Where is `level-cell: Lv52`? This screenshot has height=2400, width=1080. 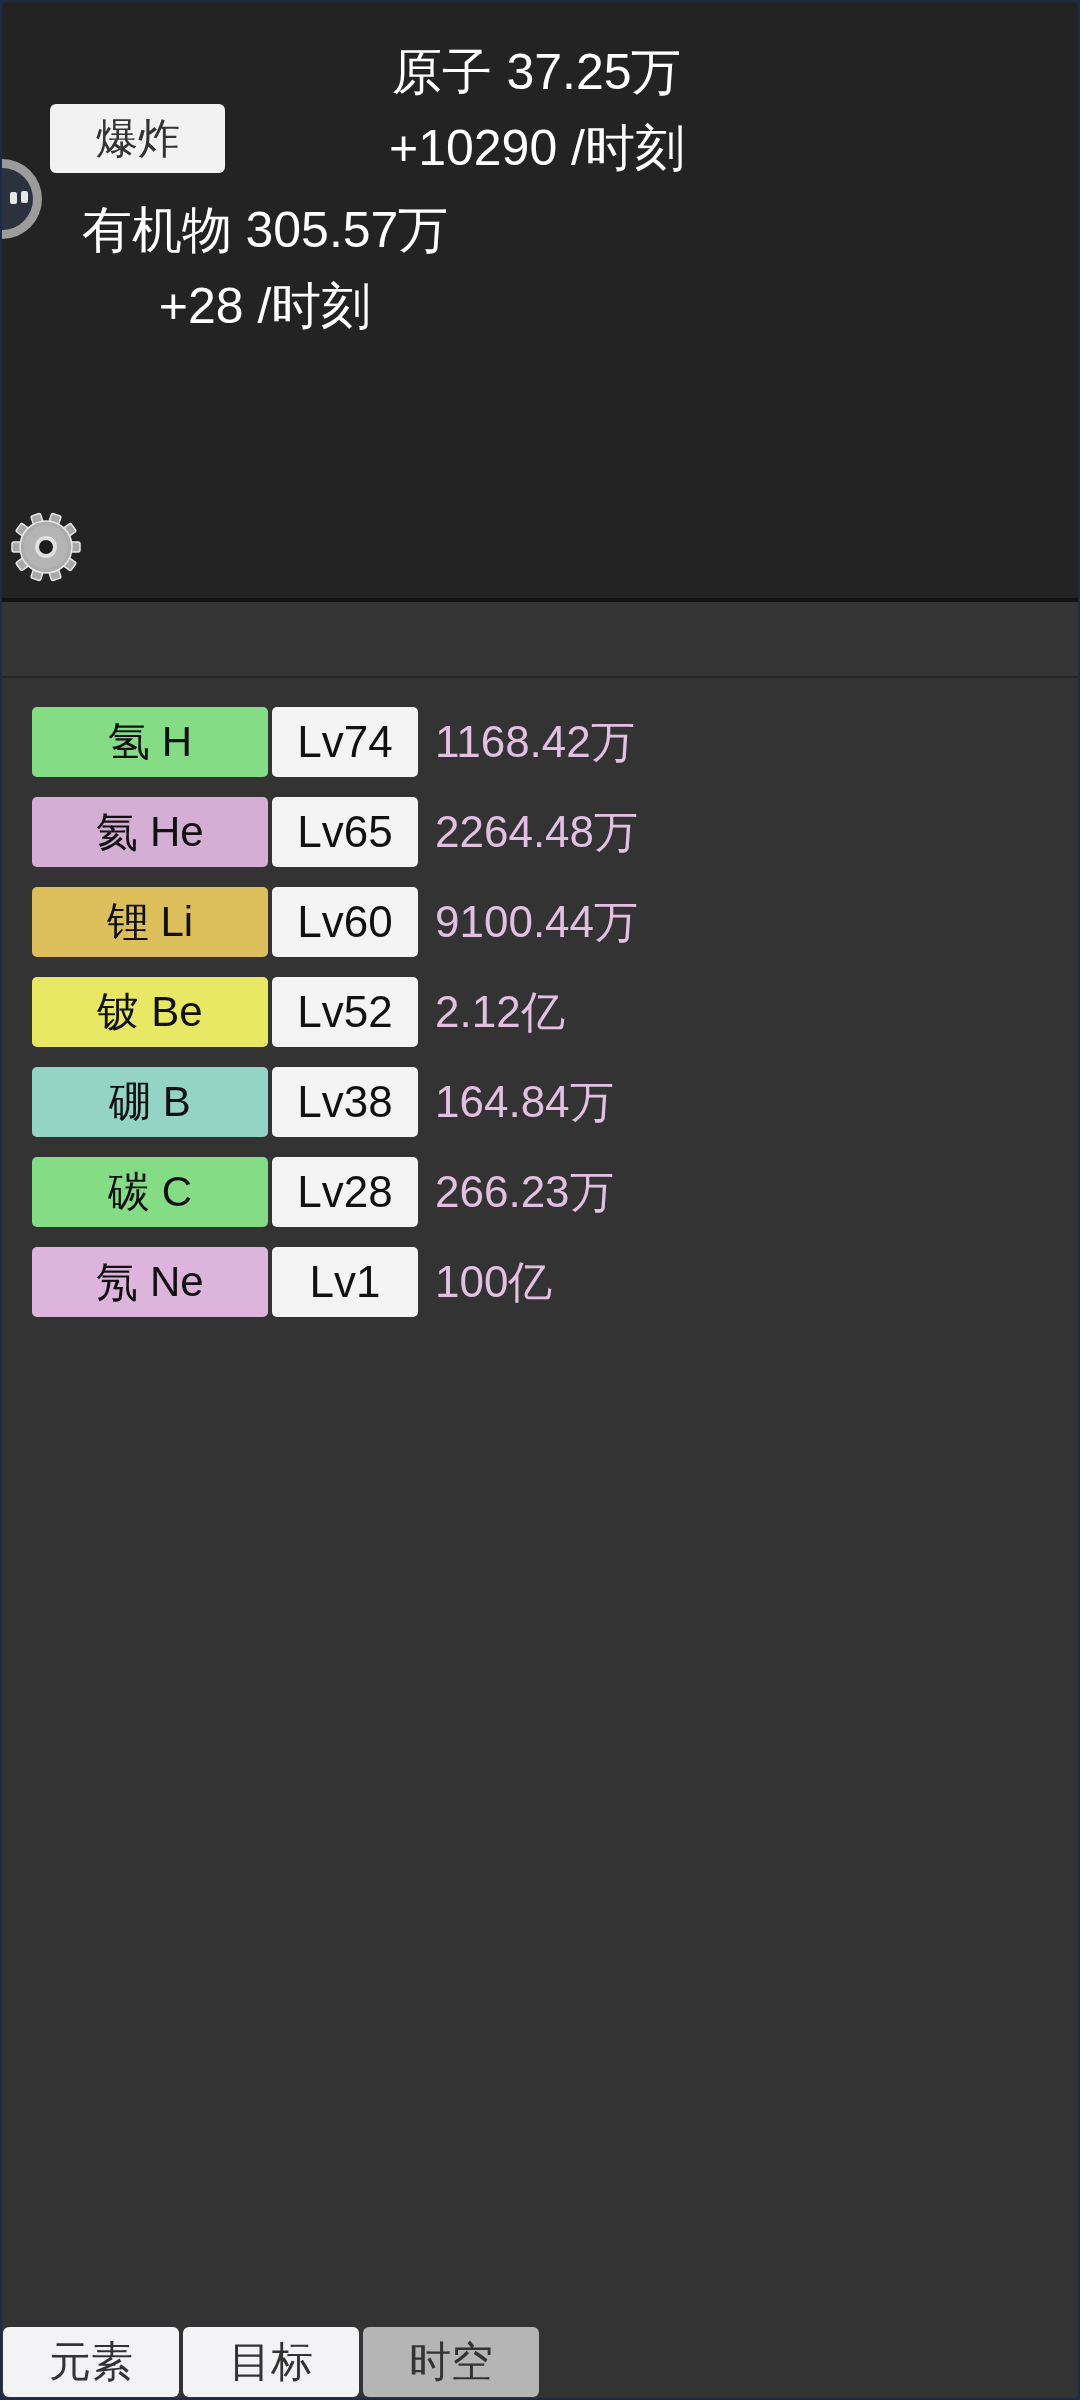 level-cell: Lv52 is located at coordinates (345, 1012).